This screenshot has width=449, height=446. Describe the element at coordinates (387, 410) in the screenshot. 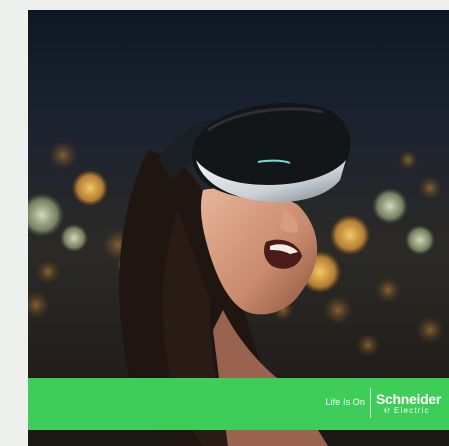

I see `logo-mark-icon: ℮` at that location.